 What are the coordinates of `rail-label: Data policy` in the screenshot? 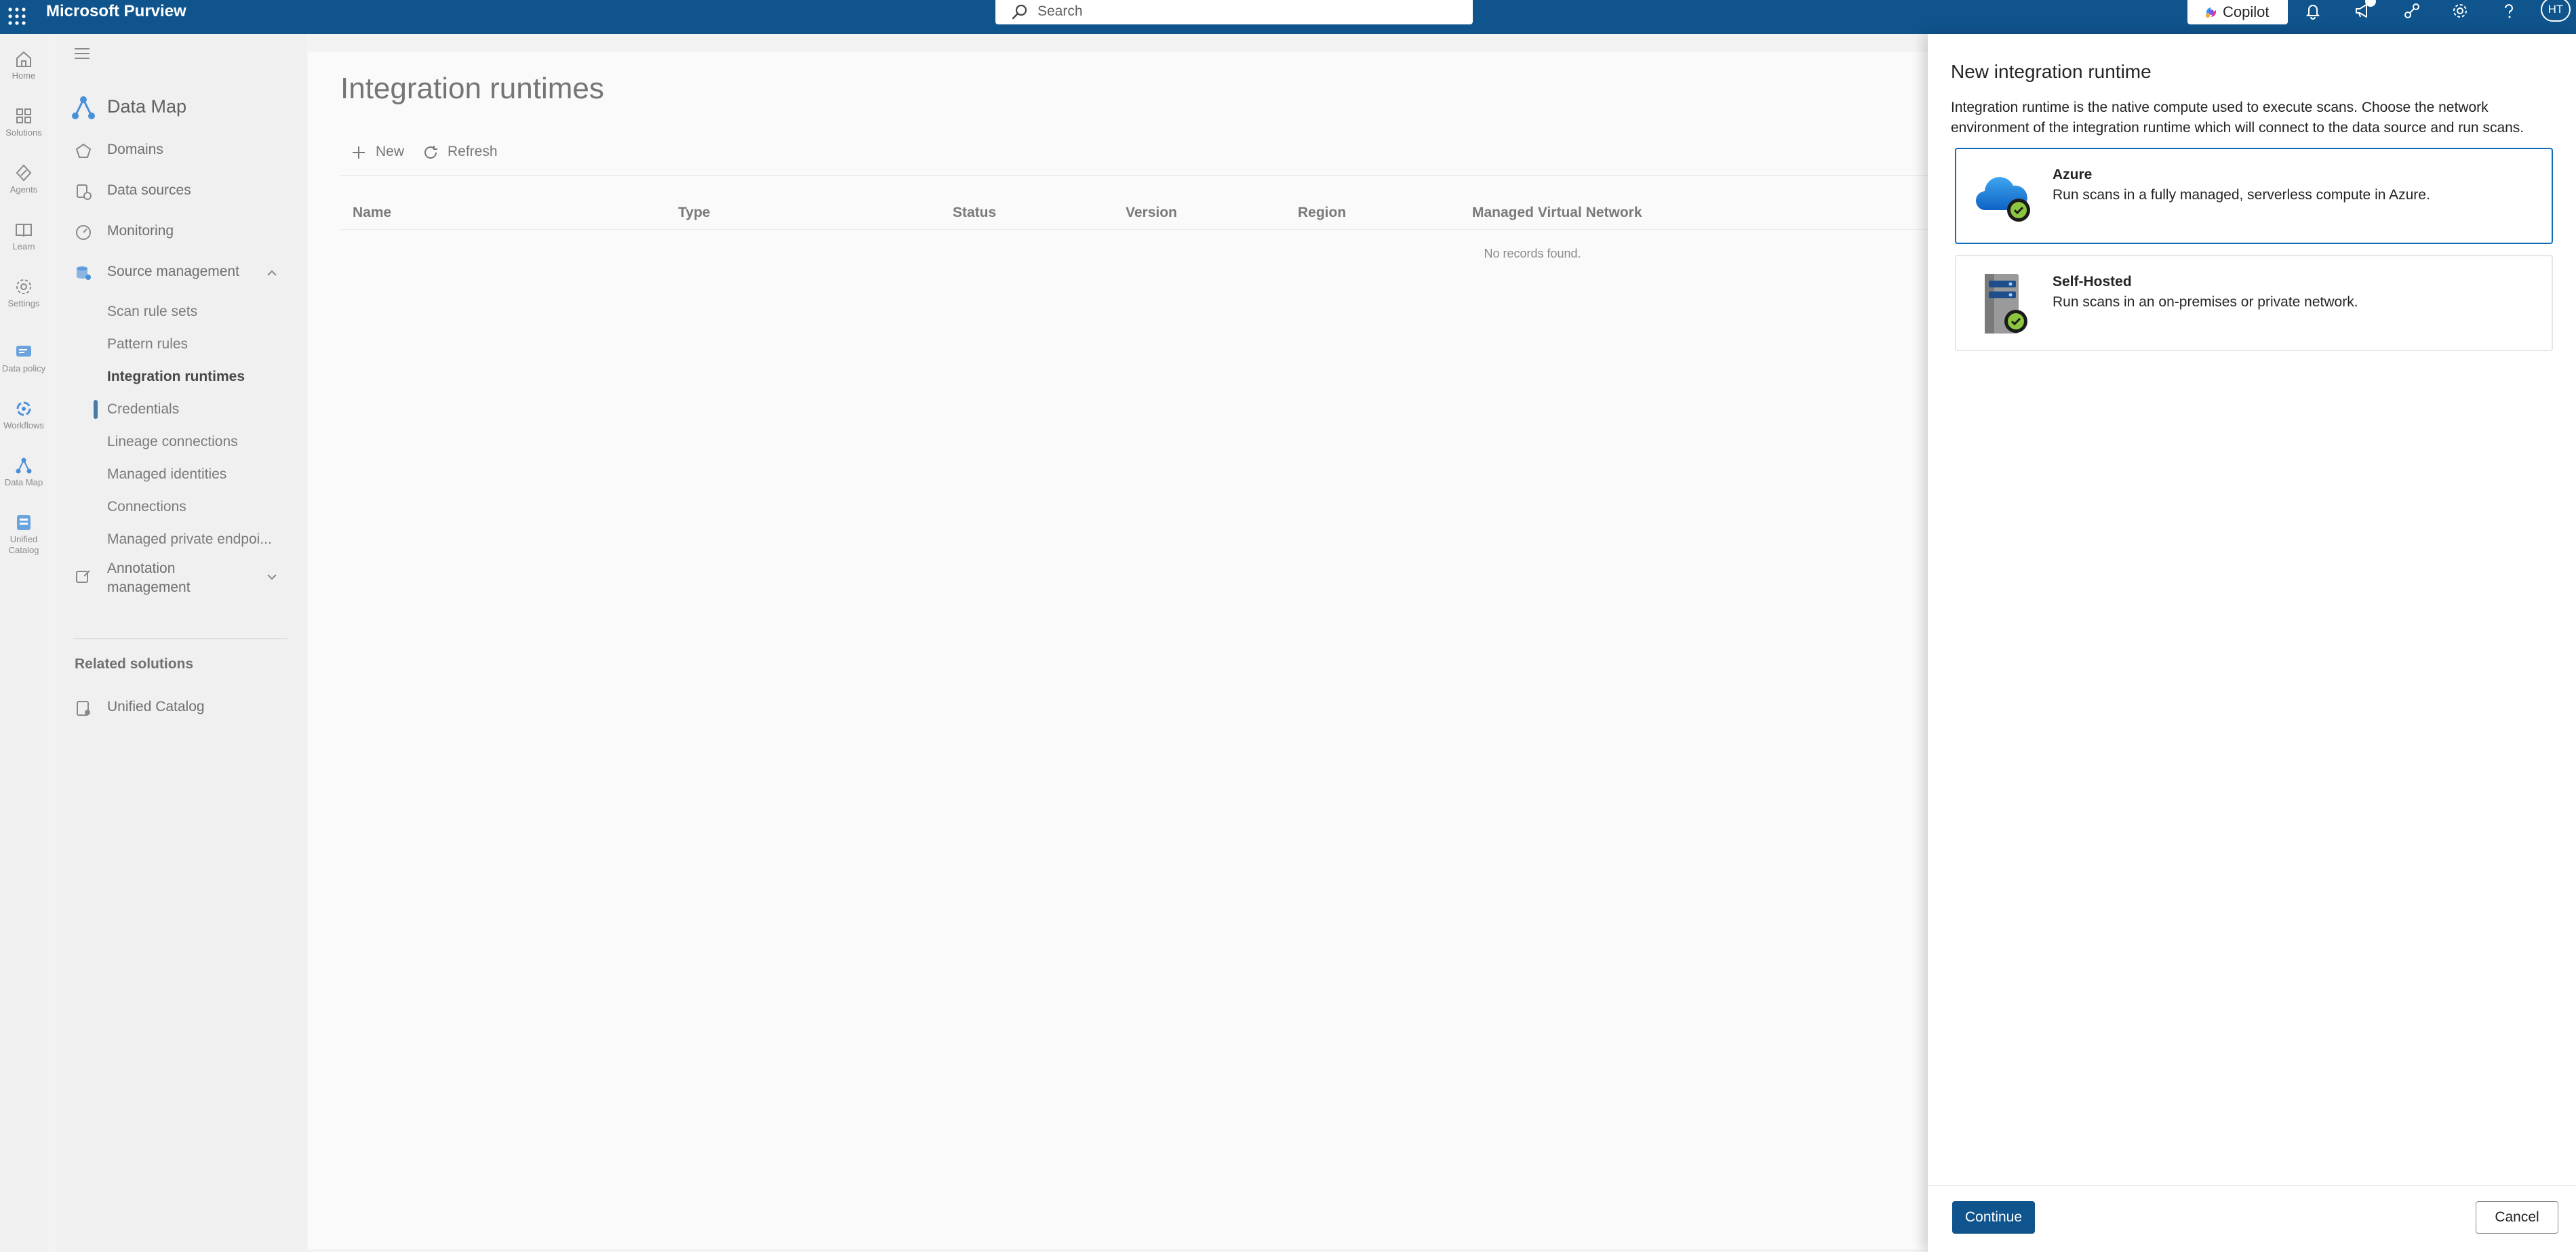 It's located at (24, 368).